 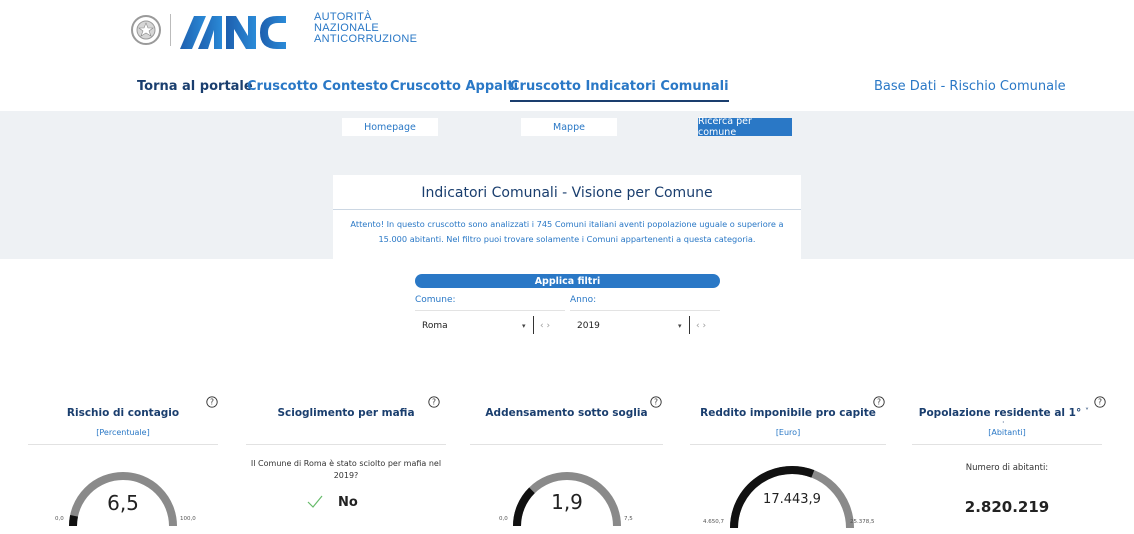 I want to click on gauge-value: 6,5, so click(x=123, y=503).